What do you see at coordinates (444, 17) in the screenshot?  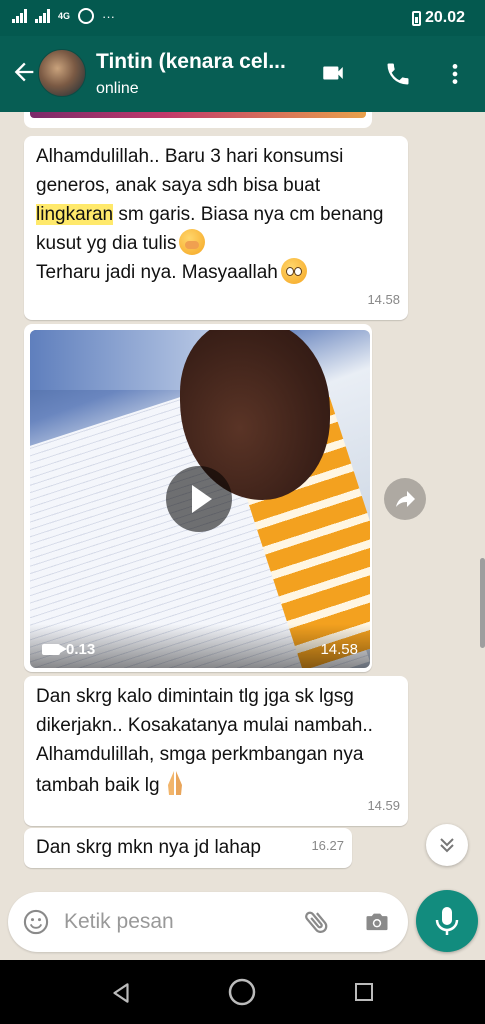 I see `clock: 20.02` at bounding box center [444, 17].